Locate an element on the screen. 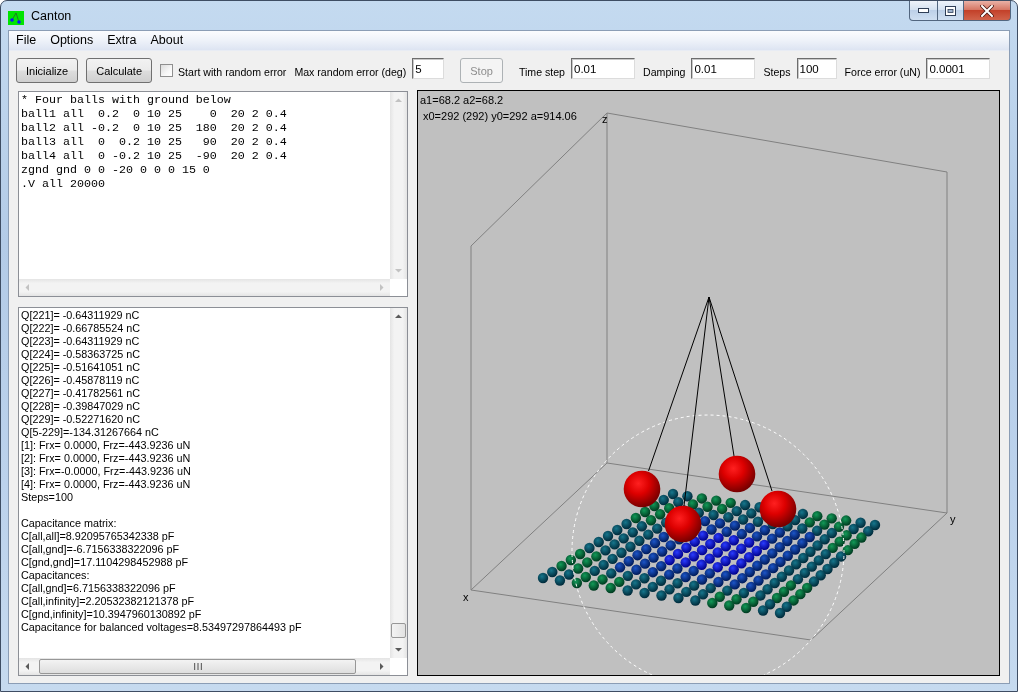 This screenshot has height=692, width=1018. toolbar-button: Inicialize is located at coordinates (47, 70).